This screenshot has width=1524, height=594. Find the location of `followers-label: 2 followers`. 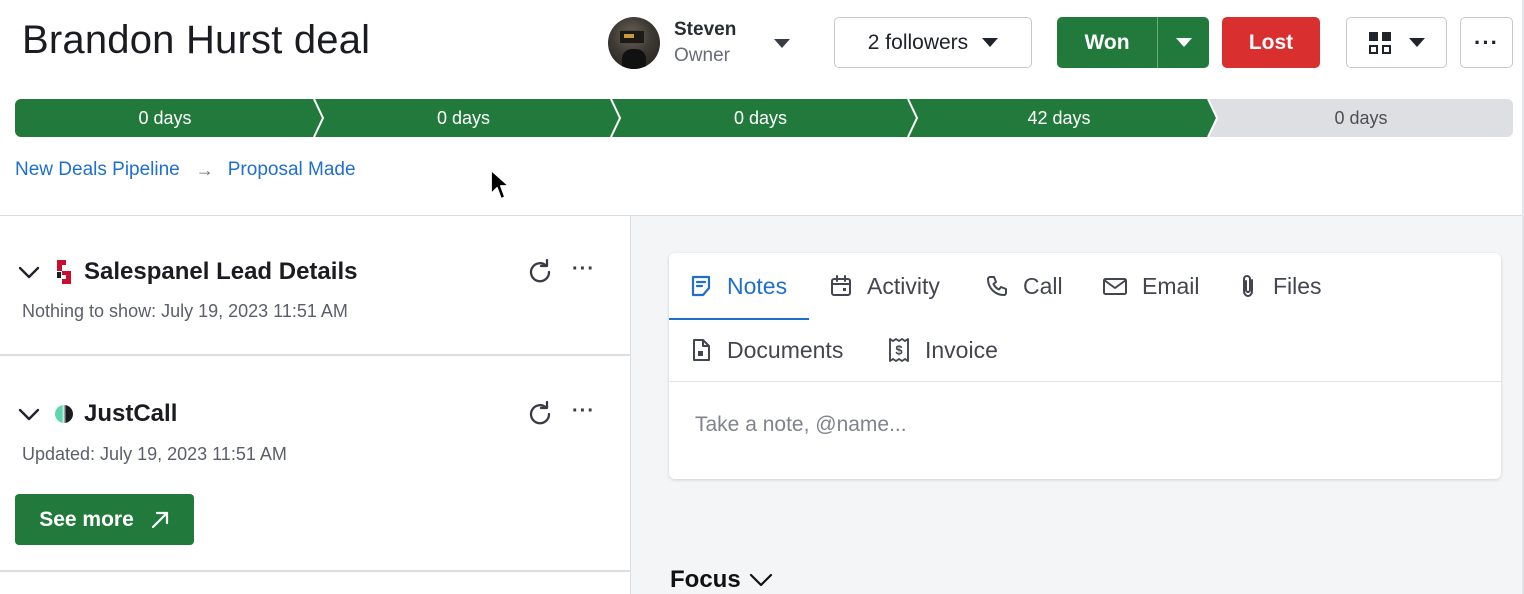

followers-label: 2 followers is located at coordinates (918, 42).